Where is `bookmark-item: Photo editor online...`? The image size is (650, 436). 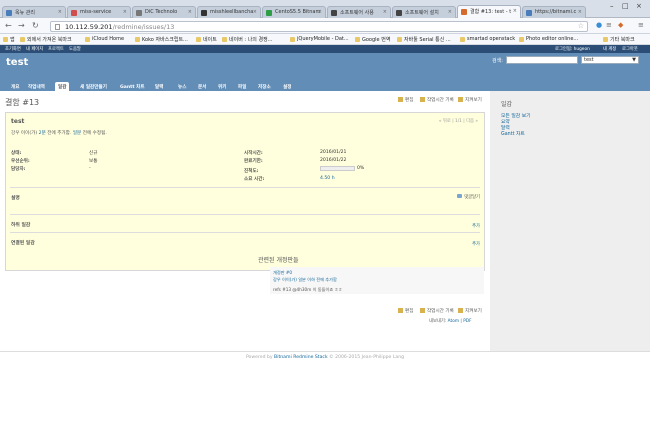
bookmark-item: Photo editor online... is located at coordinates (548, 39).